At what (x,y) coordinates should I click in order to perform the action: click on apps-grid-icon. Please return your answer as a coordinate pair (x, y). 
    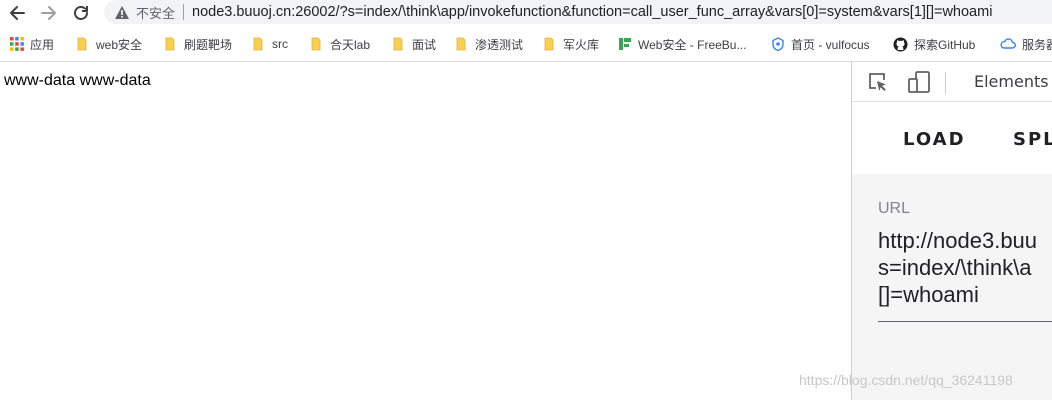
    Looking at the image, I should click on (17, 44).